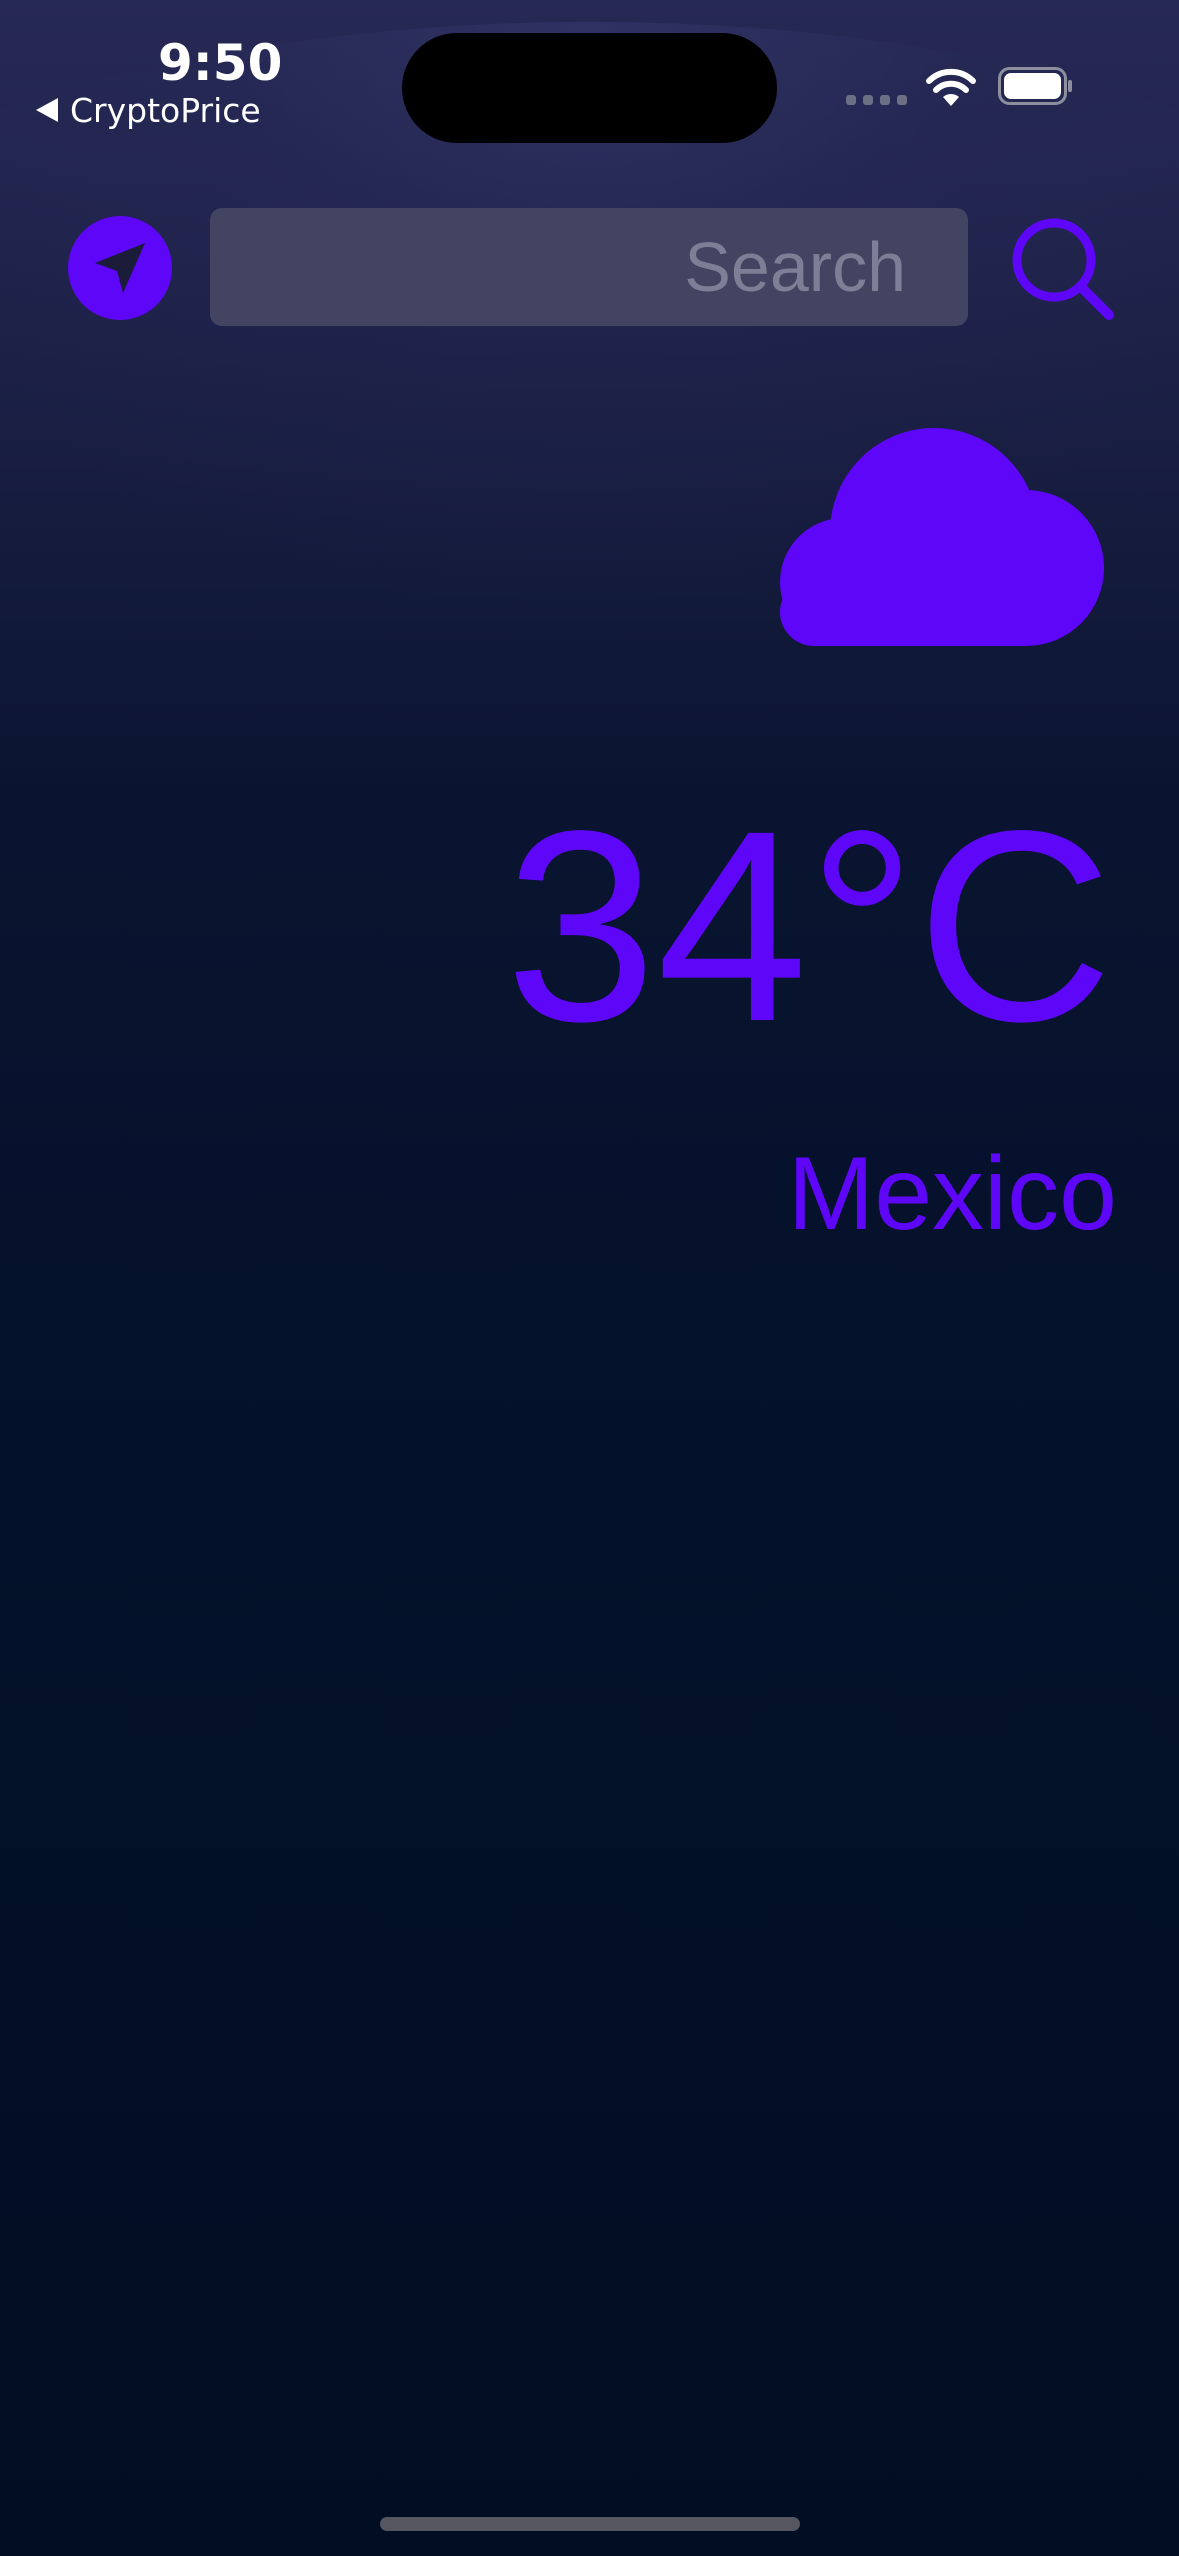  Describe the element at coordinates (795, 267) in the screenshot. I see `search-placeholder: Search` at that location.